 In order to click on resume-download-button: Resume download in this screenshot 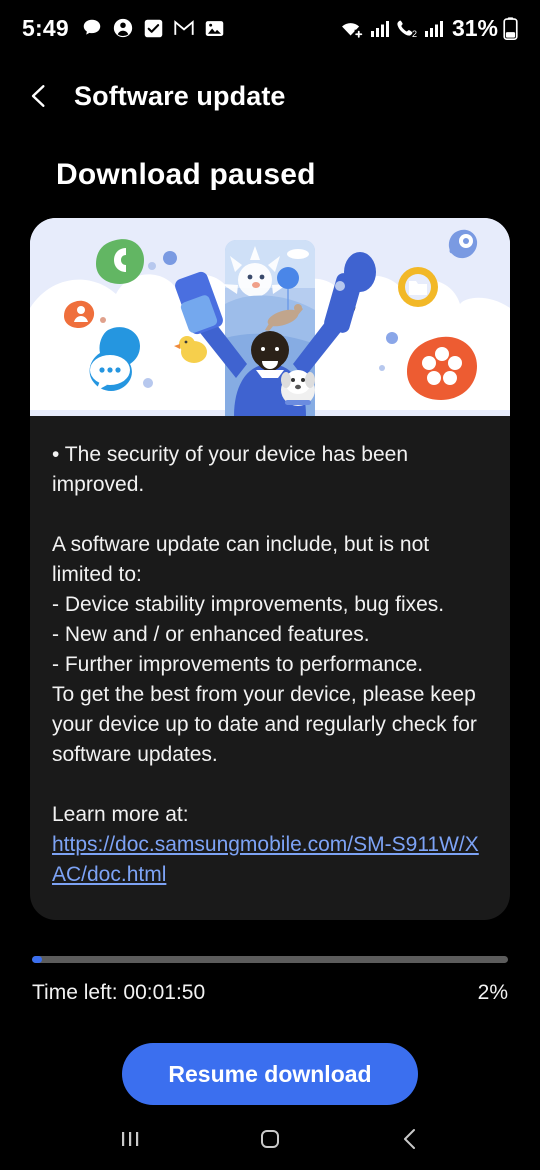, I will do `click(270, 1074)`.